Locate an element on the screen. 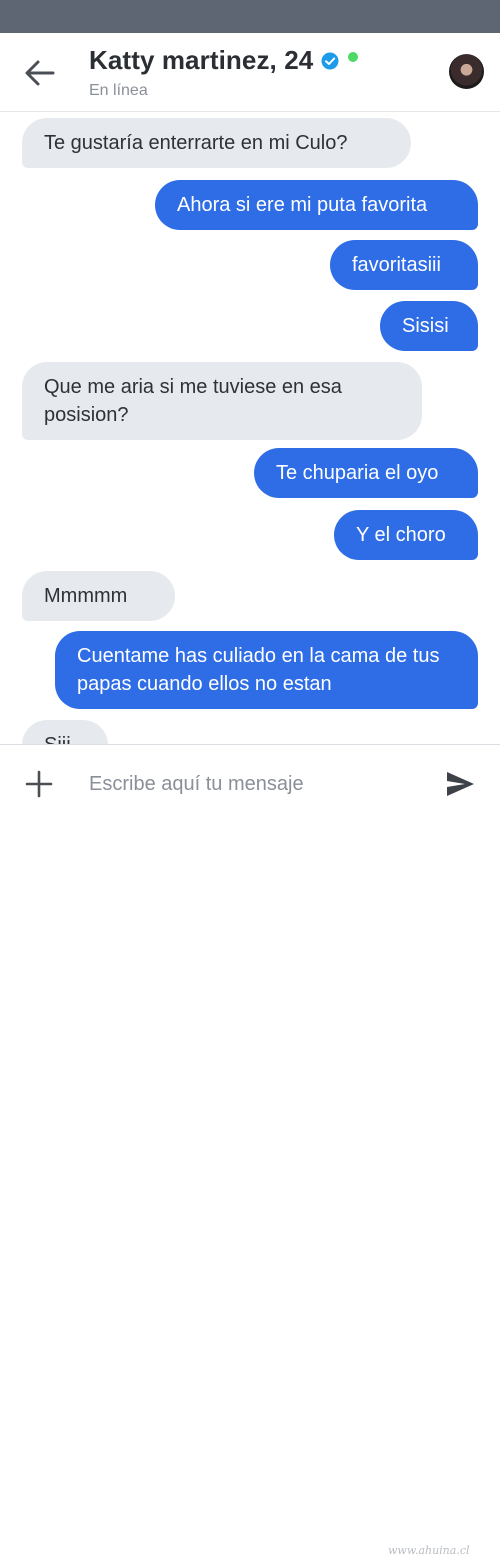  status-bar is located at coordinates (250, 16).